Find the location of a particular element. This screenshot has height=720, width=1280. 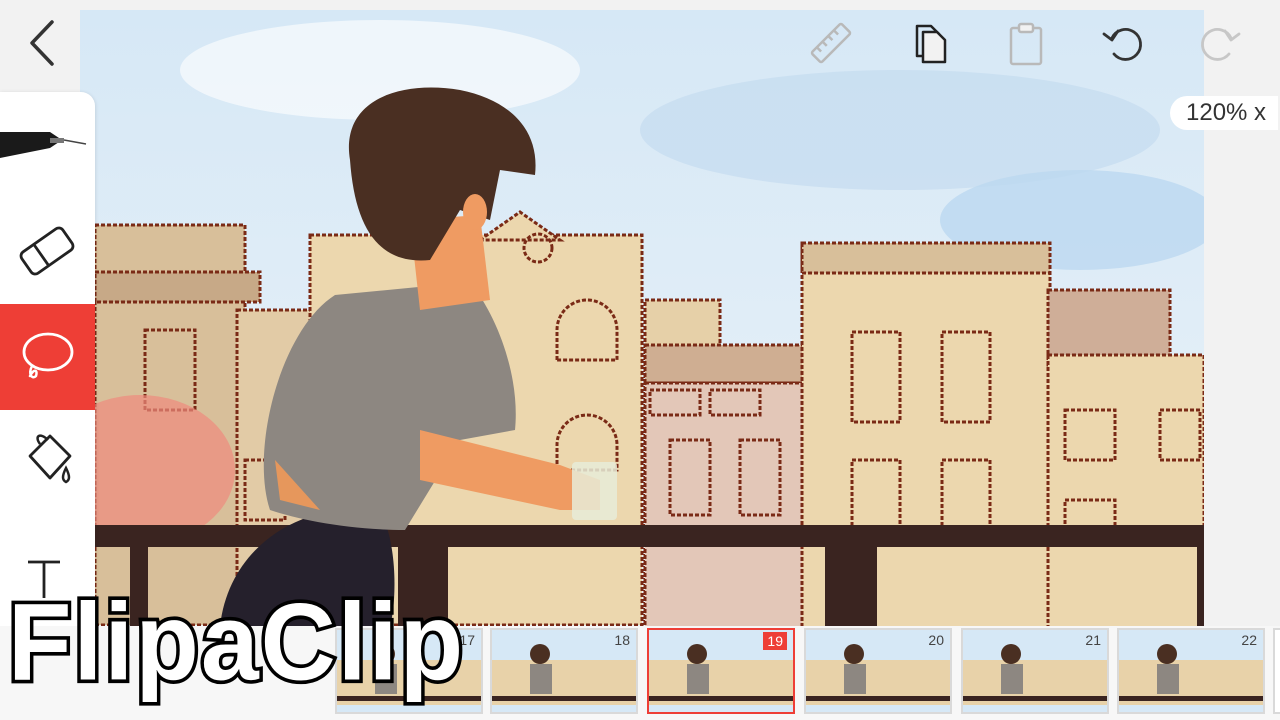

copy-button is located at coordinates (928, 43).